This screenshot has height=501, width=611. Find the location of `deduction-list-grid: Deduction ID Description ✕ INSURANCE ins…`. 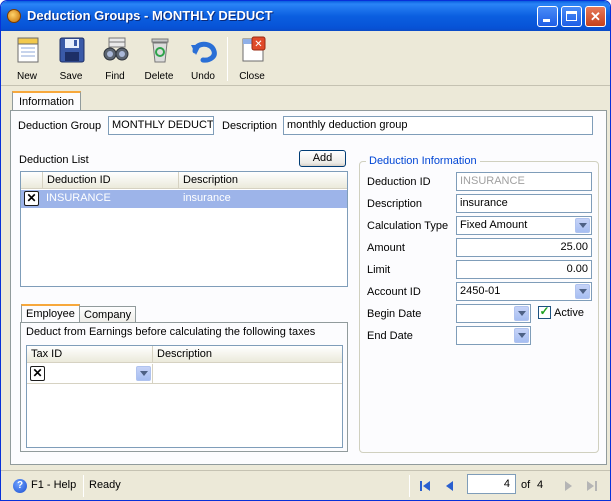

deduction-list-grid: Deduction ID Description ✕ INSURANCE ins… is located at coordinates (184, 229).